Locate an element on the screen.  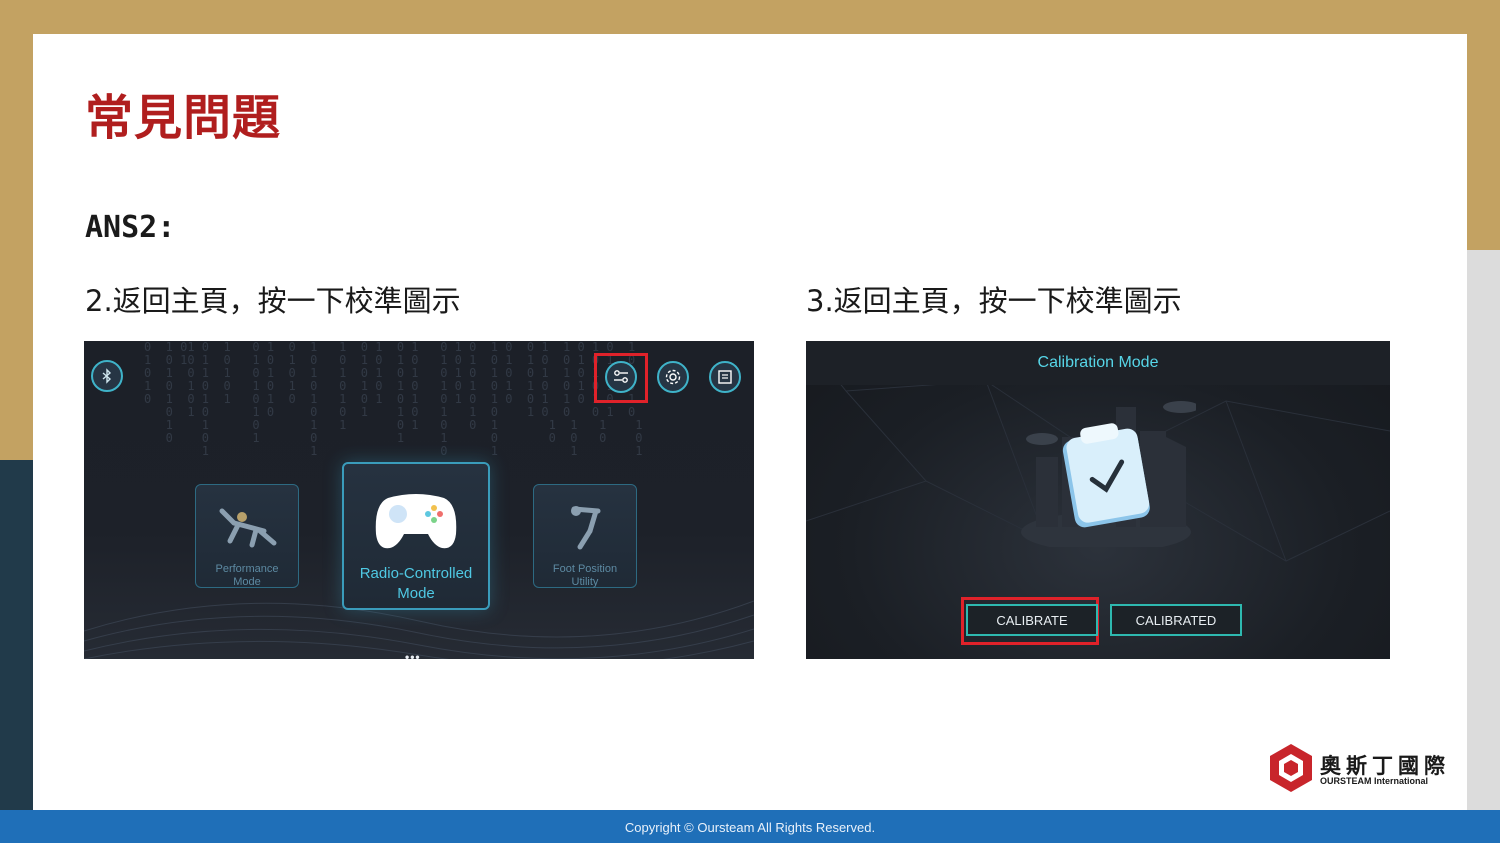
calibration-sliders-icon is located at coordinates (621, 376).